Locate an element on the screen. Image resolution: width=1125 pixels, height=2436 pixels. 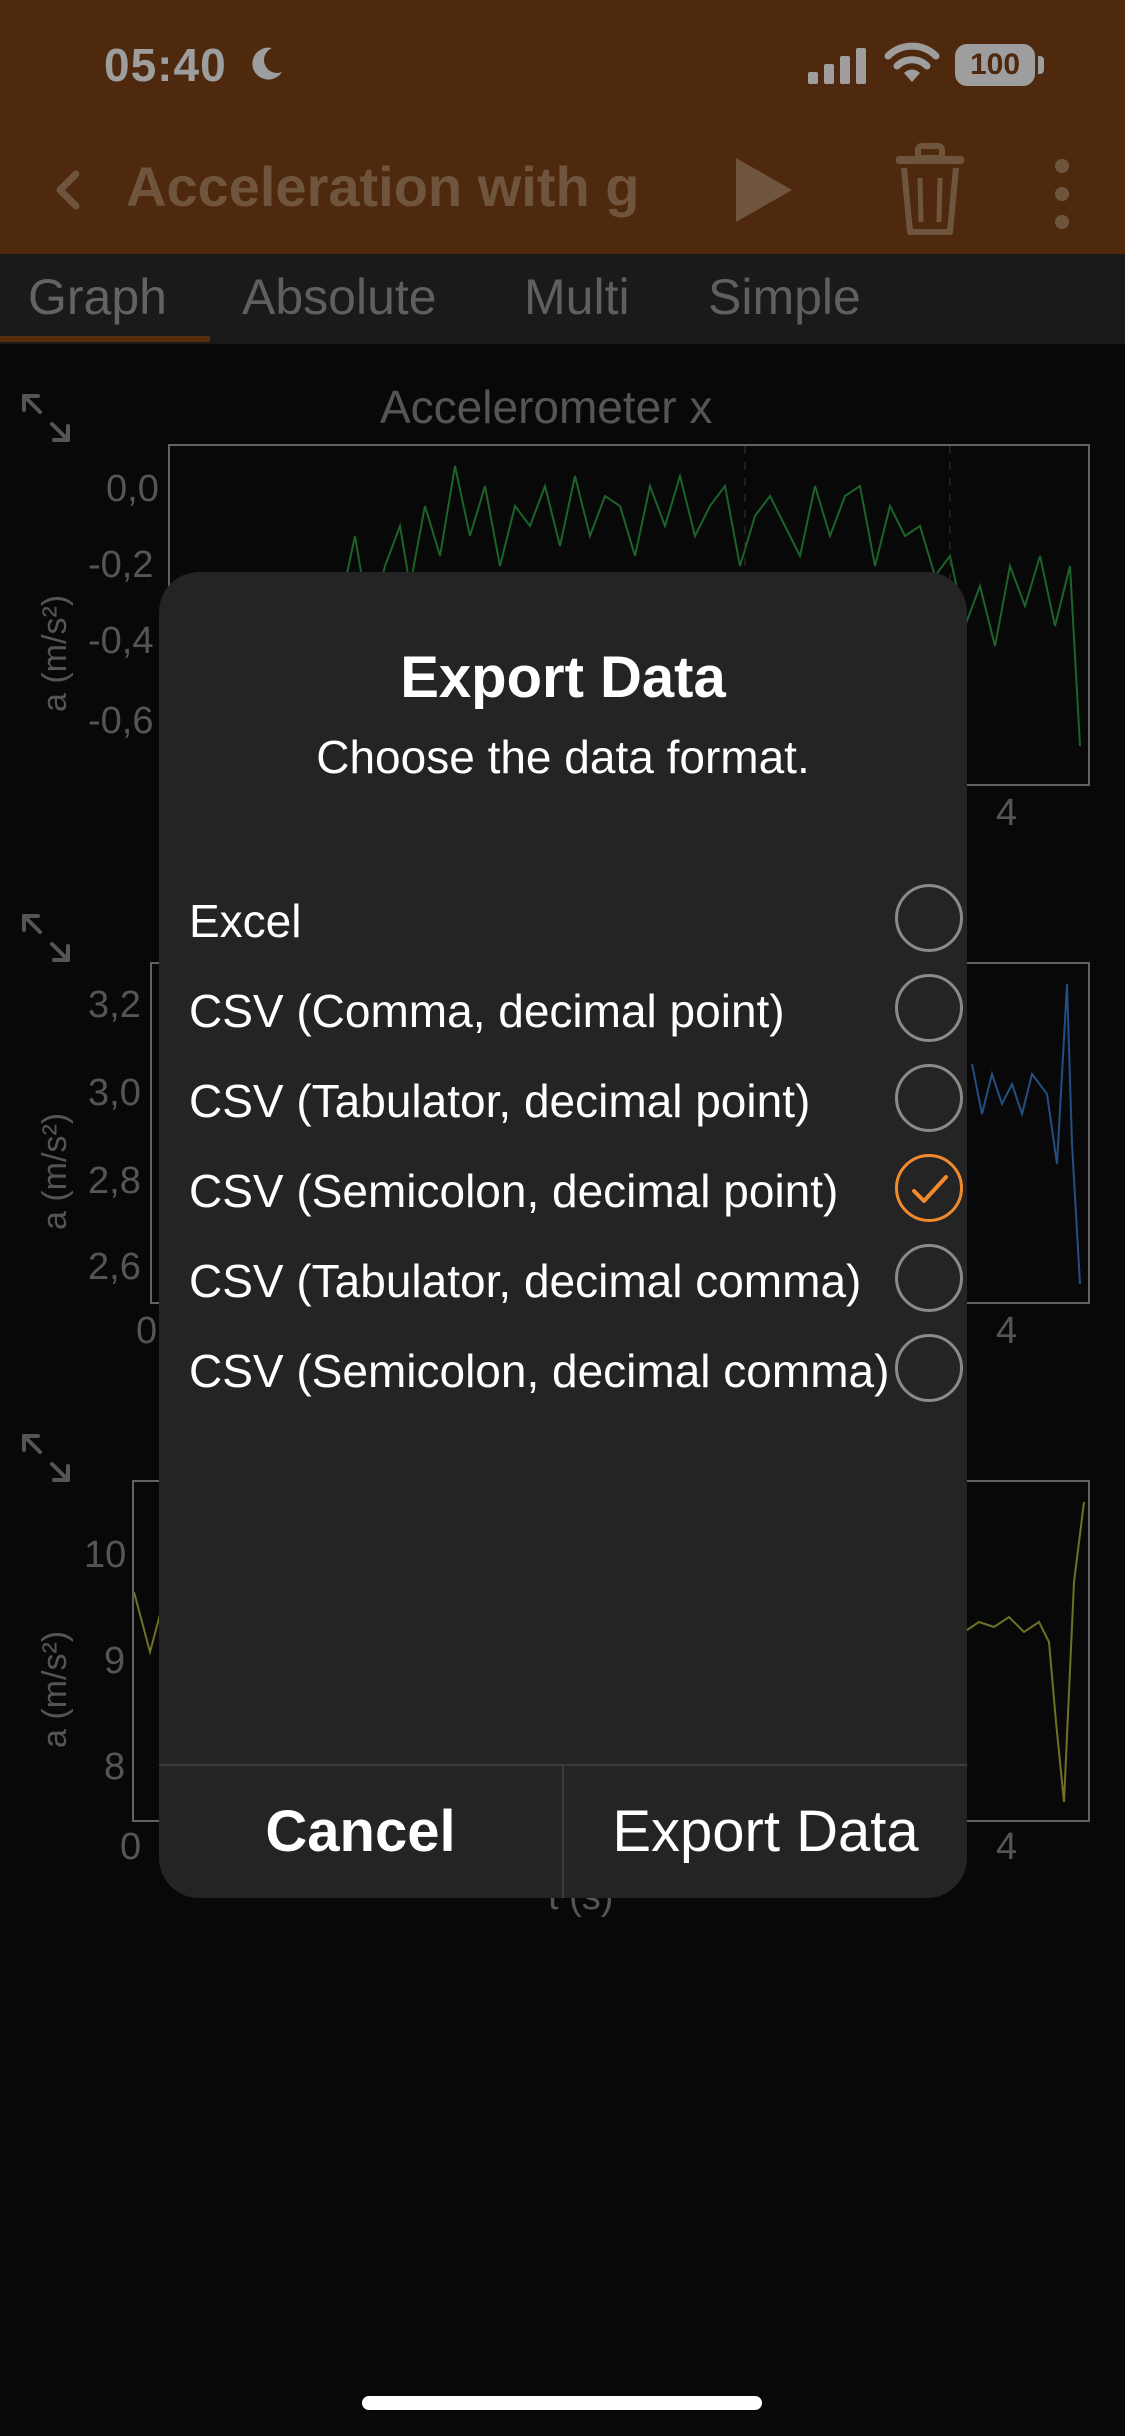
option-label: CSV (Semicolon, decimal point) is located at coordinates (514, 1191).